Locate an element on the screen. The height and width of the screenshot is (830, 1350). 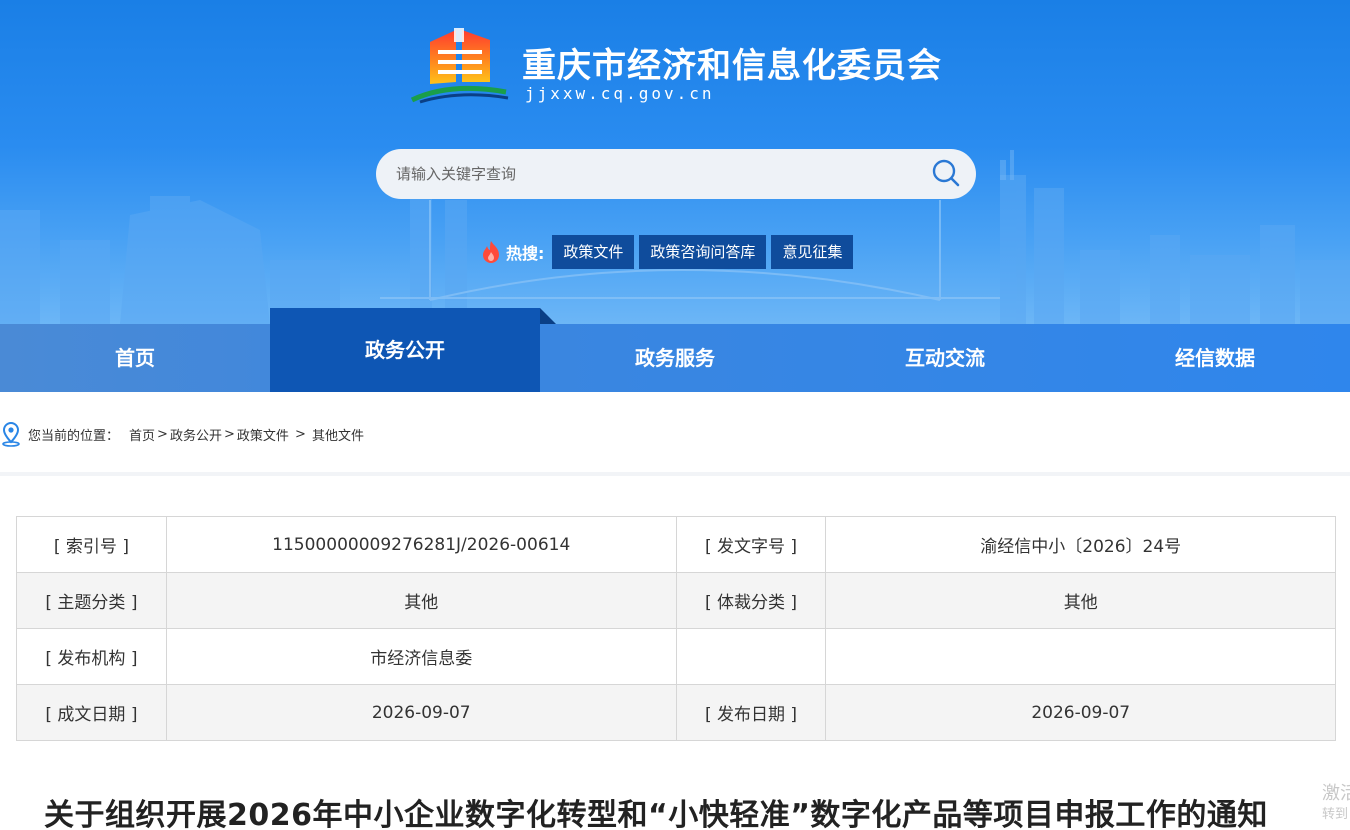
site-logo: 重庆市经济和信息化委员会 jjxxw.cq.gov.cn is located at coordinates (680, 66).